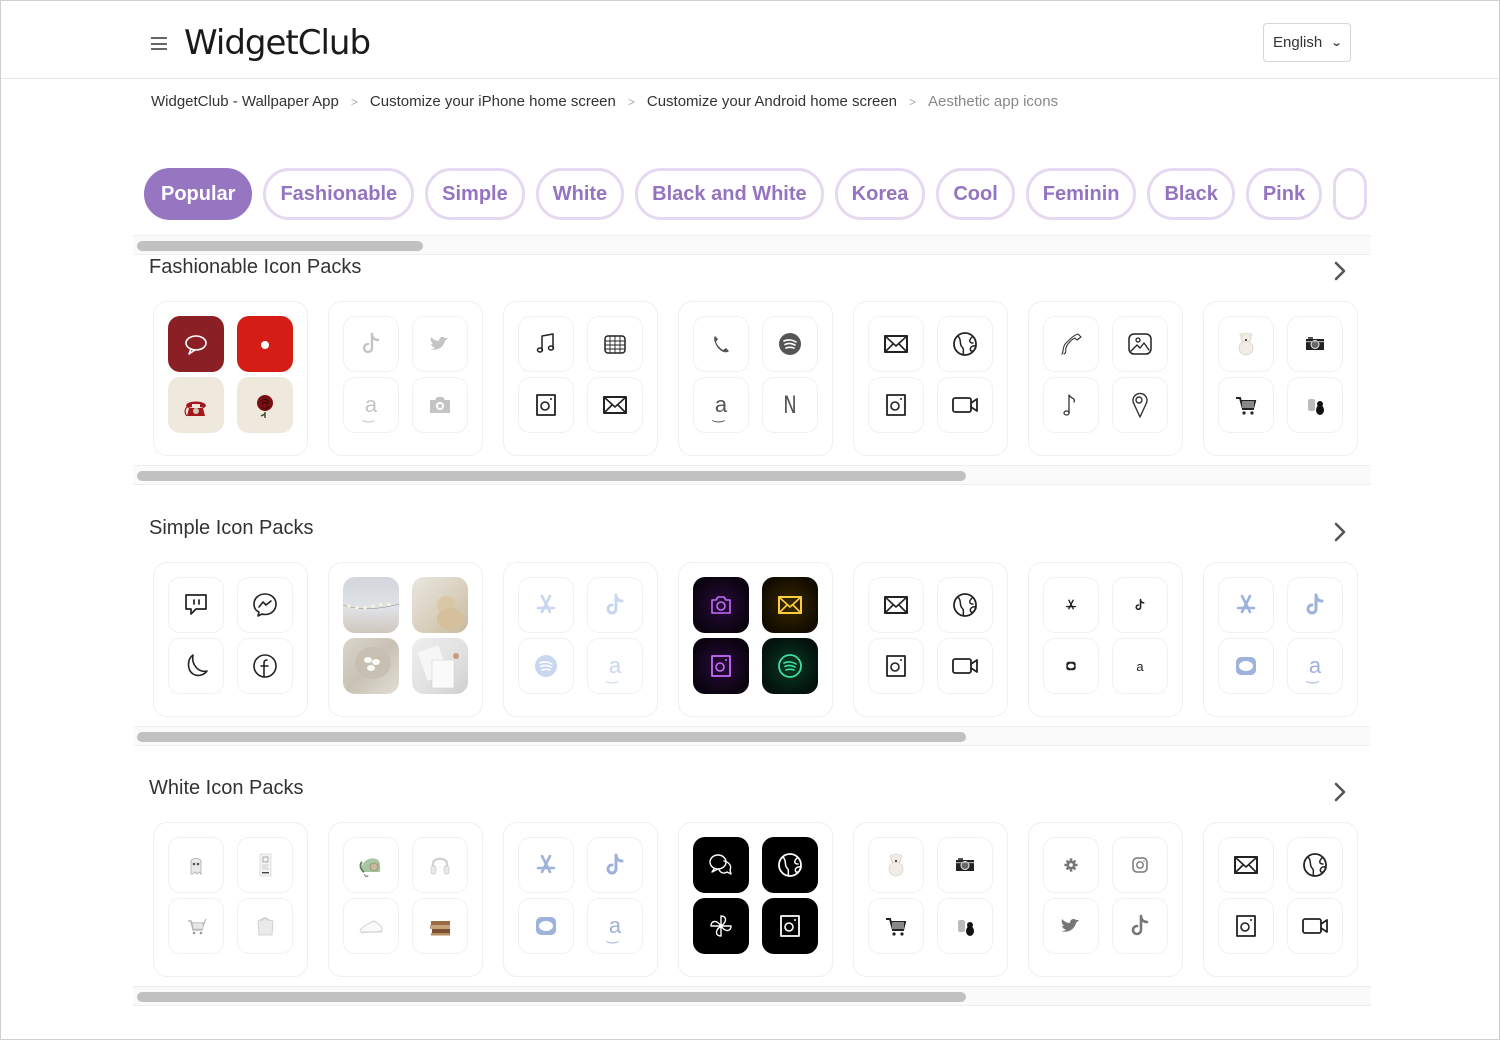 The height and width of the screenshot is (1040, 1500). Describe the element at coordinates (750, 40) in the screenshot. I see `top-bar: WidgetClub English ⌄` at that location.